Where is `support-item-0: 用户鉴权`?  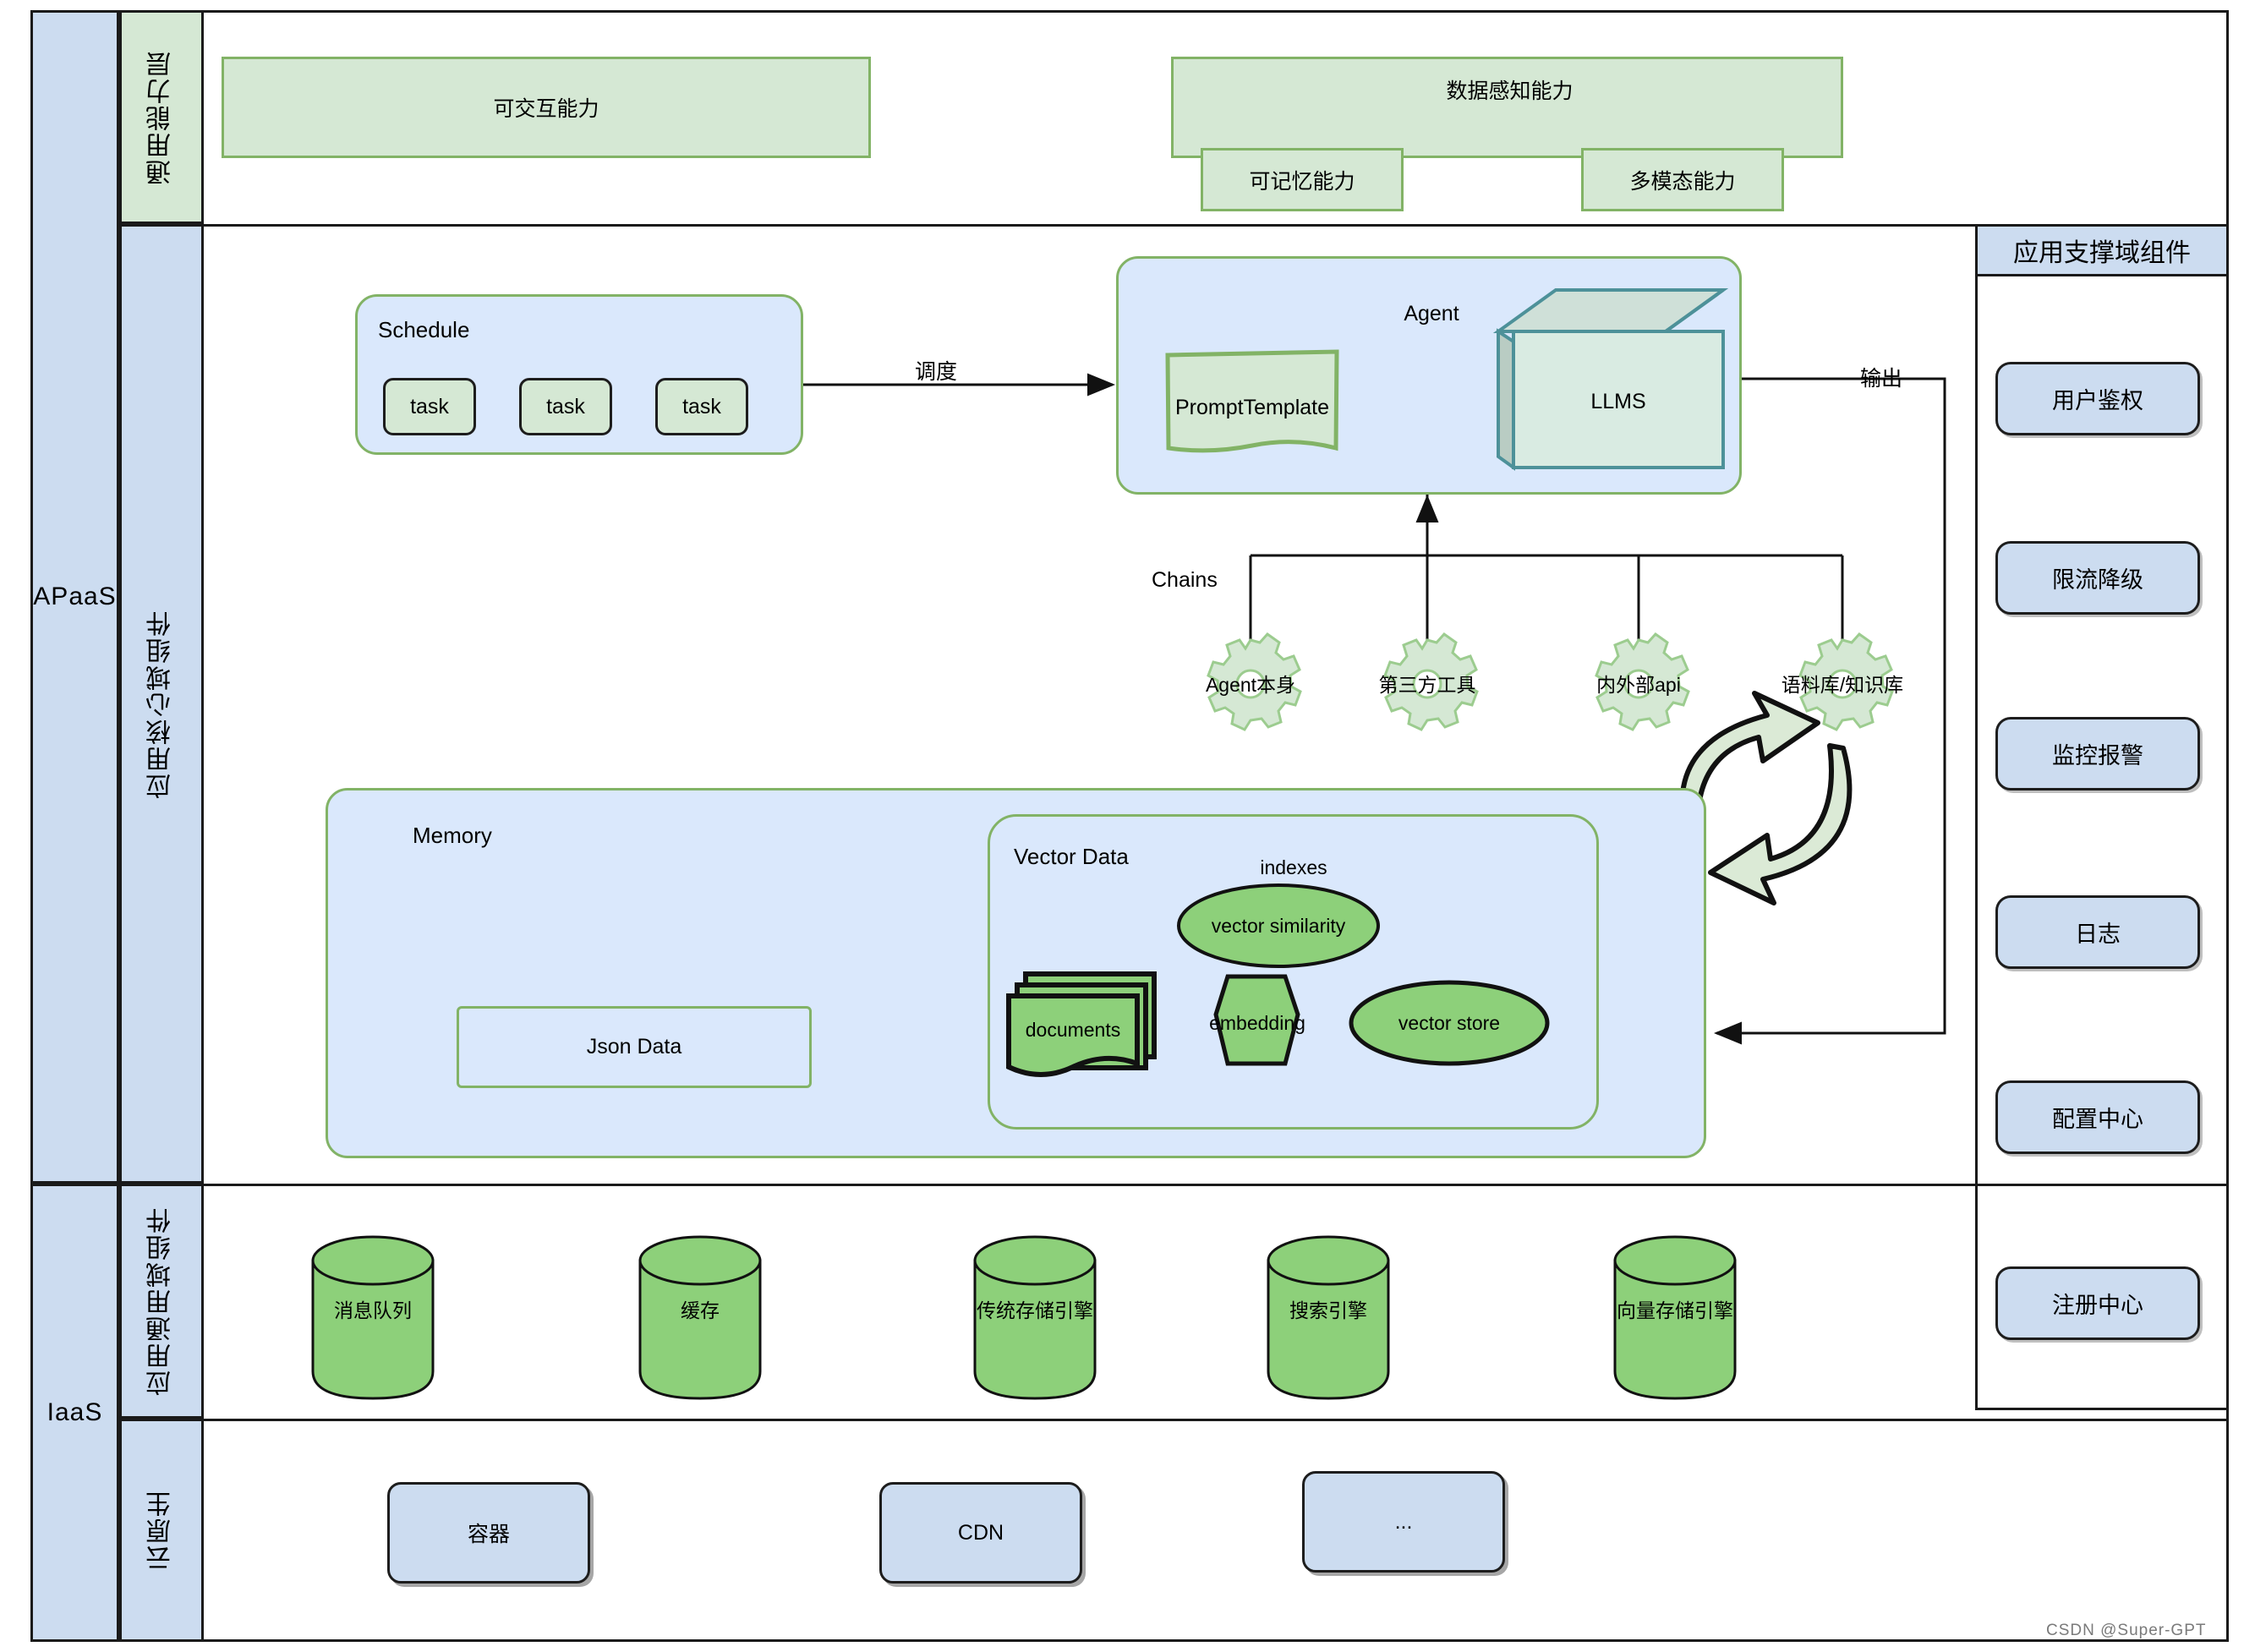 support-item-0: 用户鉴权 is located at coordinates (2097, 399).